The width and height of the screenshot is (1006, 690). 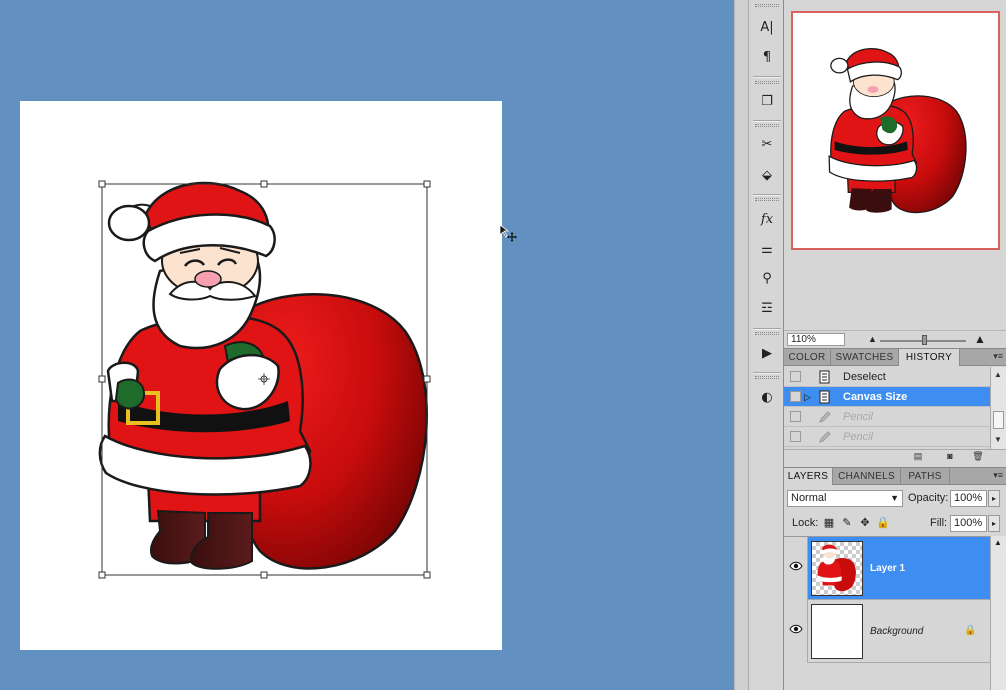 I want to click on layers-list: Layer 1 Background 🔒, so click(x=895, y=613).